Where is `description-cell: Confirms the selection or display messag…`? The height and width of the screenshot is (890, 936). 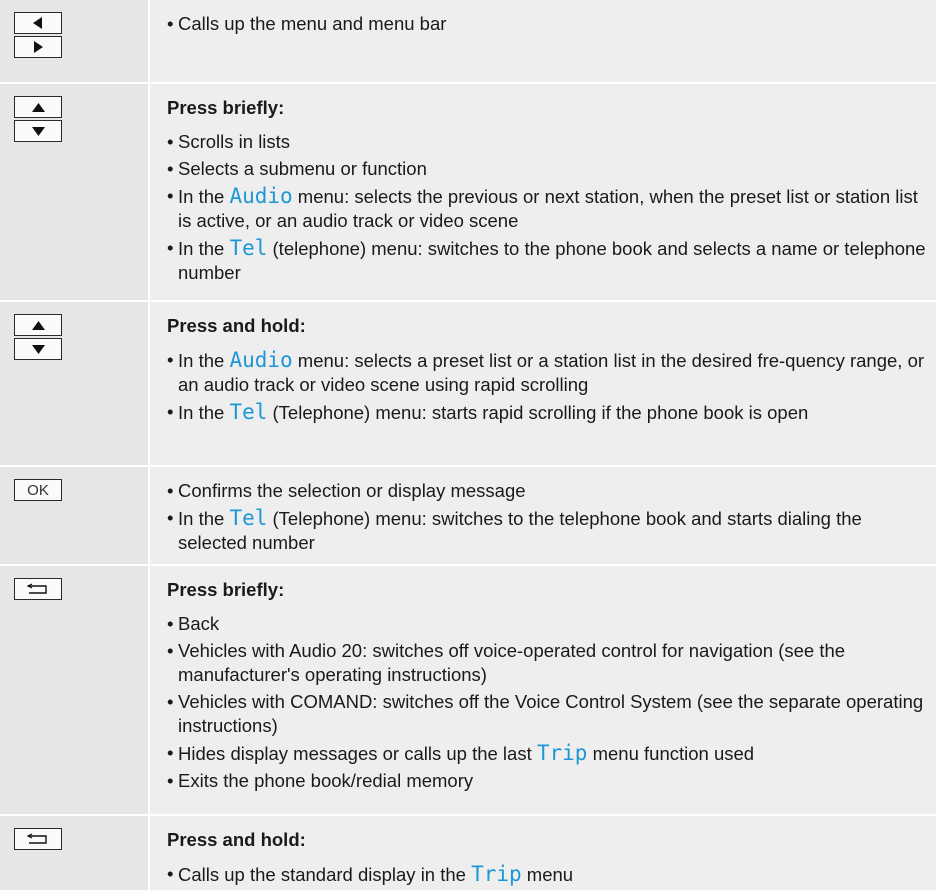
description-cell: Confirms the selection or display messag… is located at coordinates (542, 515).